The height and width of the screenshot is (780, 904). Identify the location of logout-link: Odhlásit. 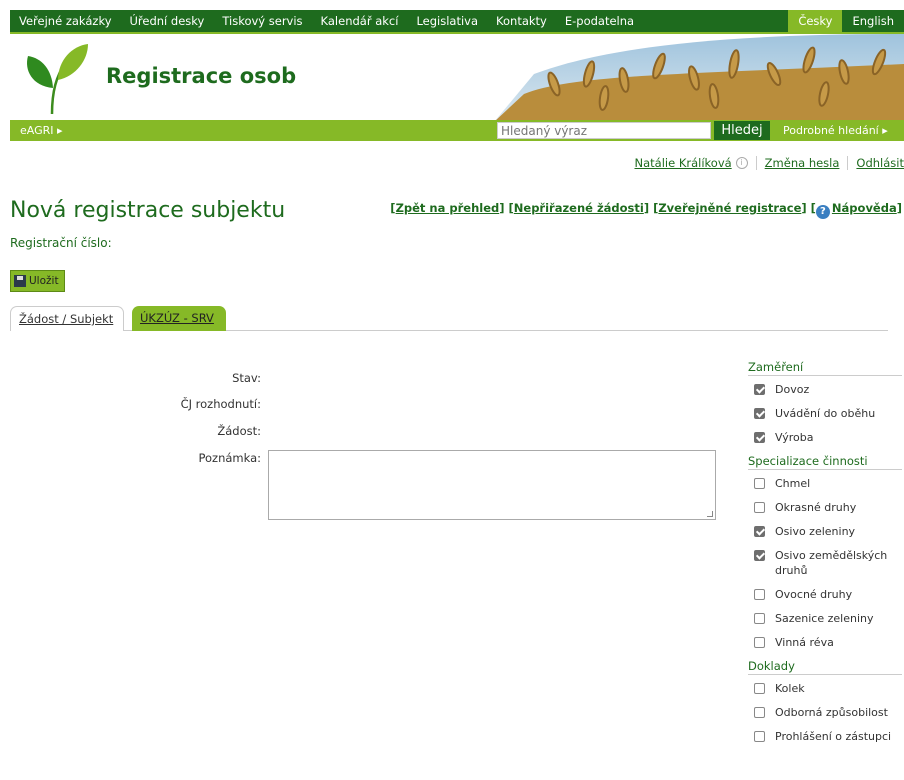
(880, 163).